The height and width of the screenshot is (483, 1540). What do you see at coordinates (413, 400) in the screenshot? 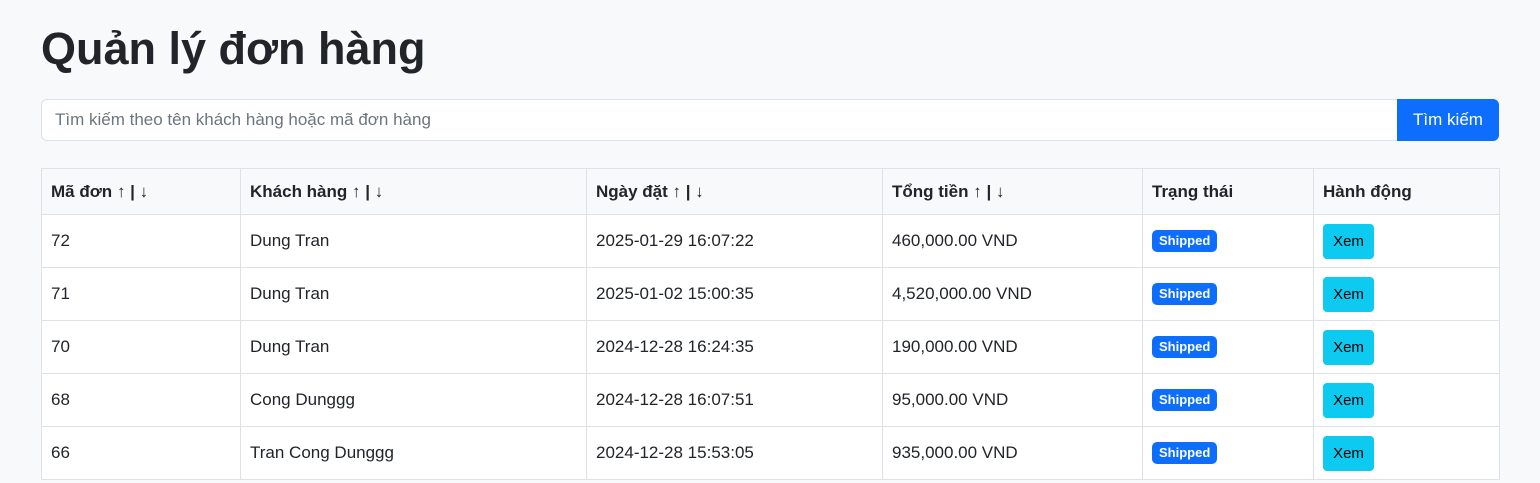
I see `cell-customer: Cong Dunggg` at bounding box center [413, 400].